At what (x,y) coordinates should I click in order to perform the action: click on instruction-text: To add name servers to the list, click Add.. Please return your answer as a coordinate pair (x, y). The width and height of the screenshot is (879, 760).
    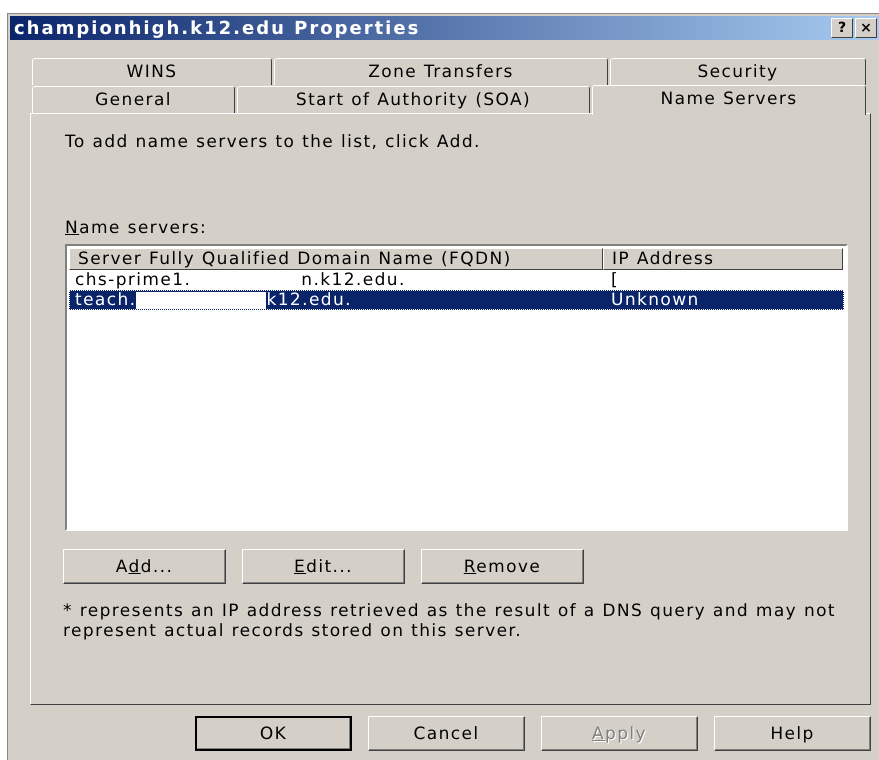
    Looking at the image, I should click on (273, 142).